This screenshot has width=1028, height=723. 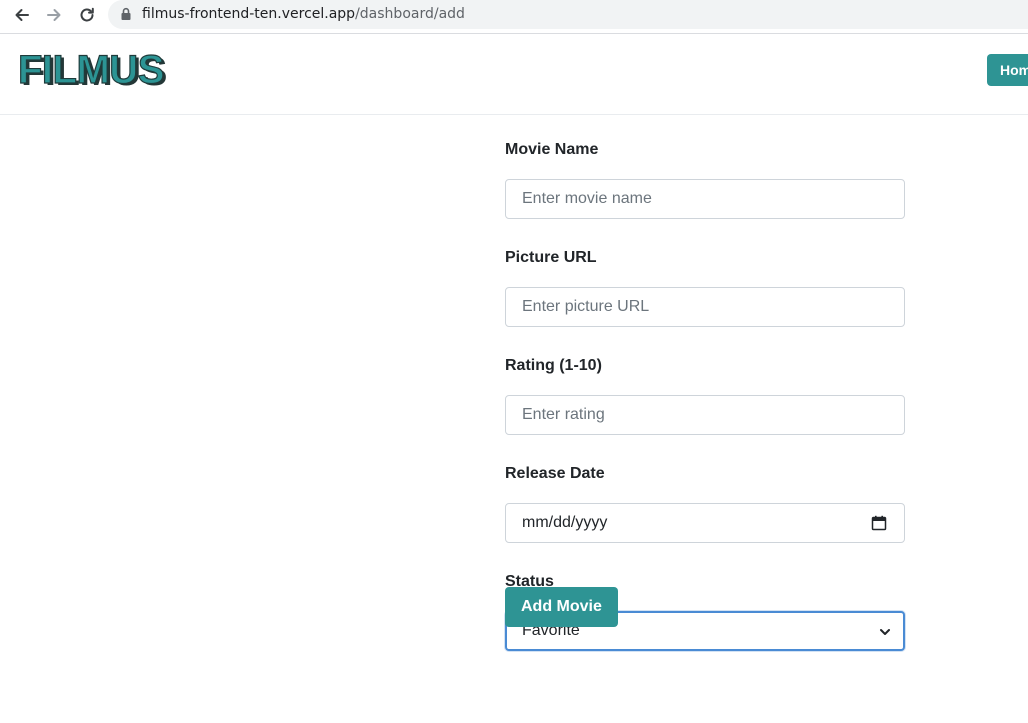 I want to click on release-date-label: Release Date, so click(x=555, y=473).